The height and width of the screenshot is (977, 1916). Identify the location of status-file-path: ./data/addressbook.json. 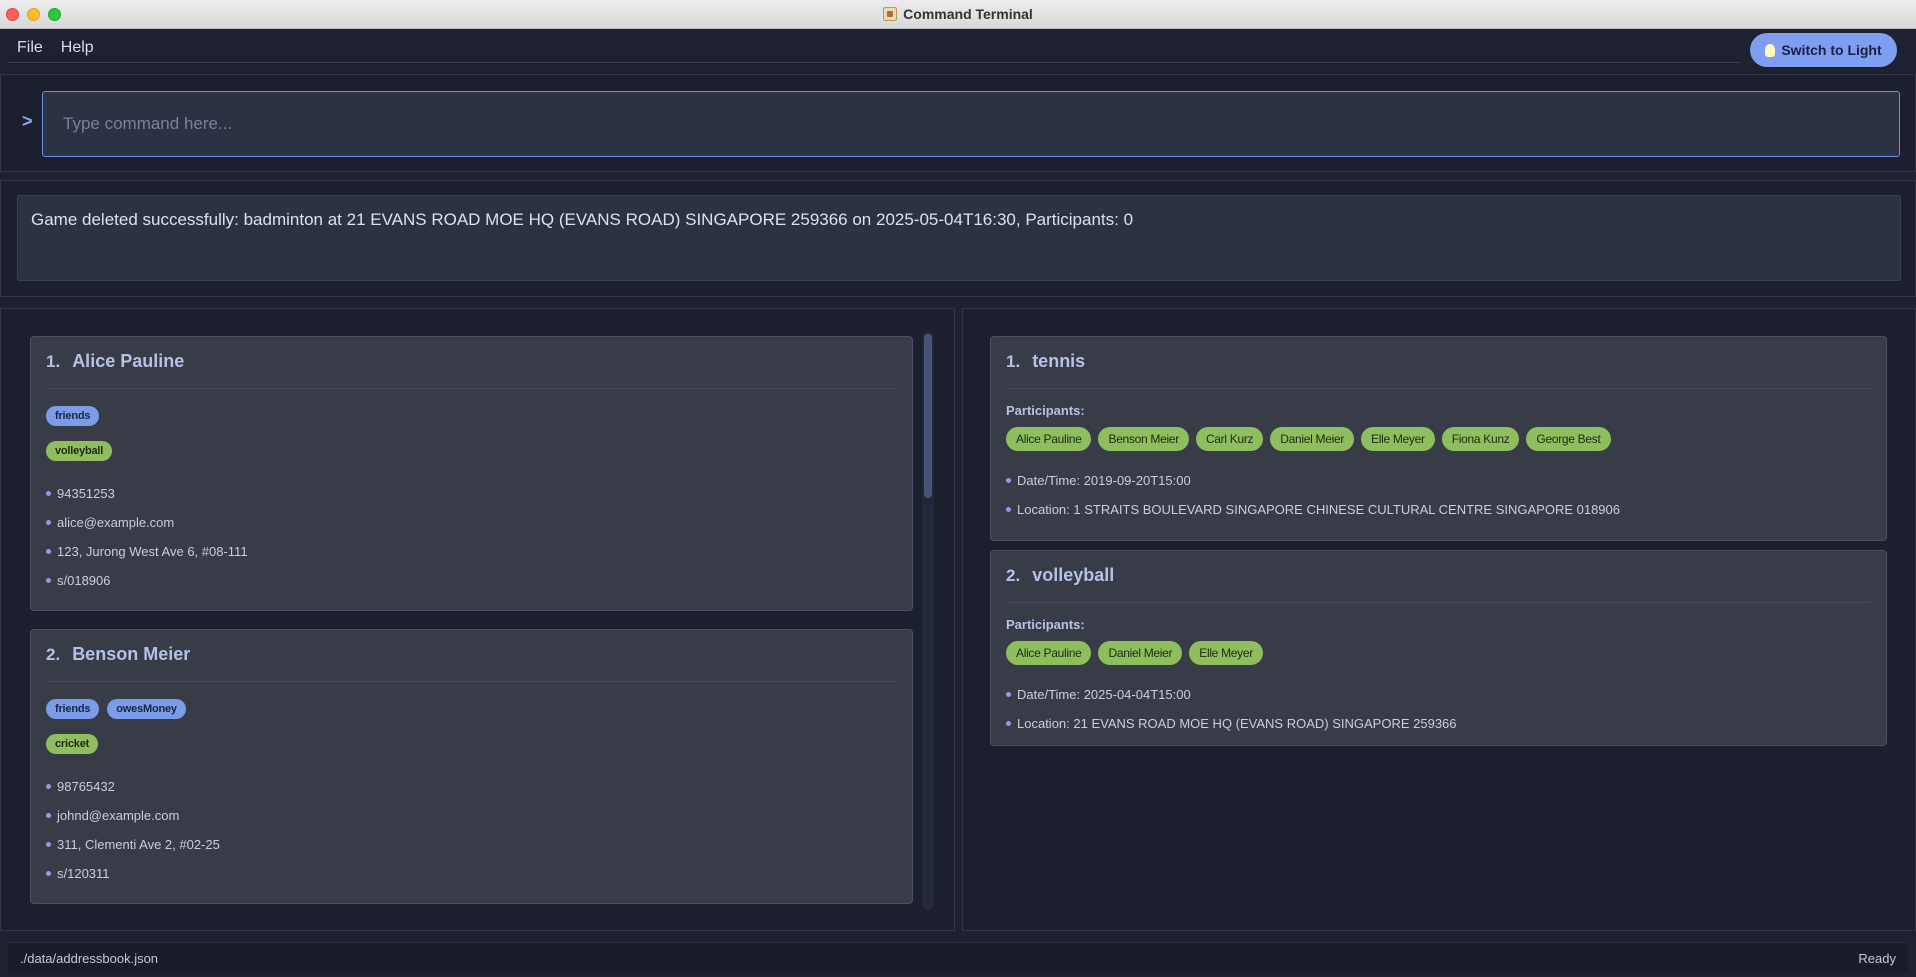
(89, 958).